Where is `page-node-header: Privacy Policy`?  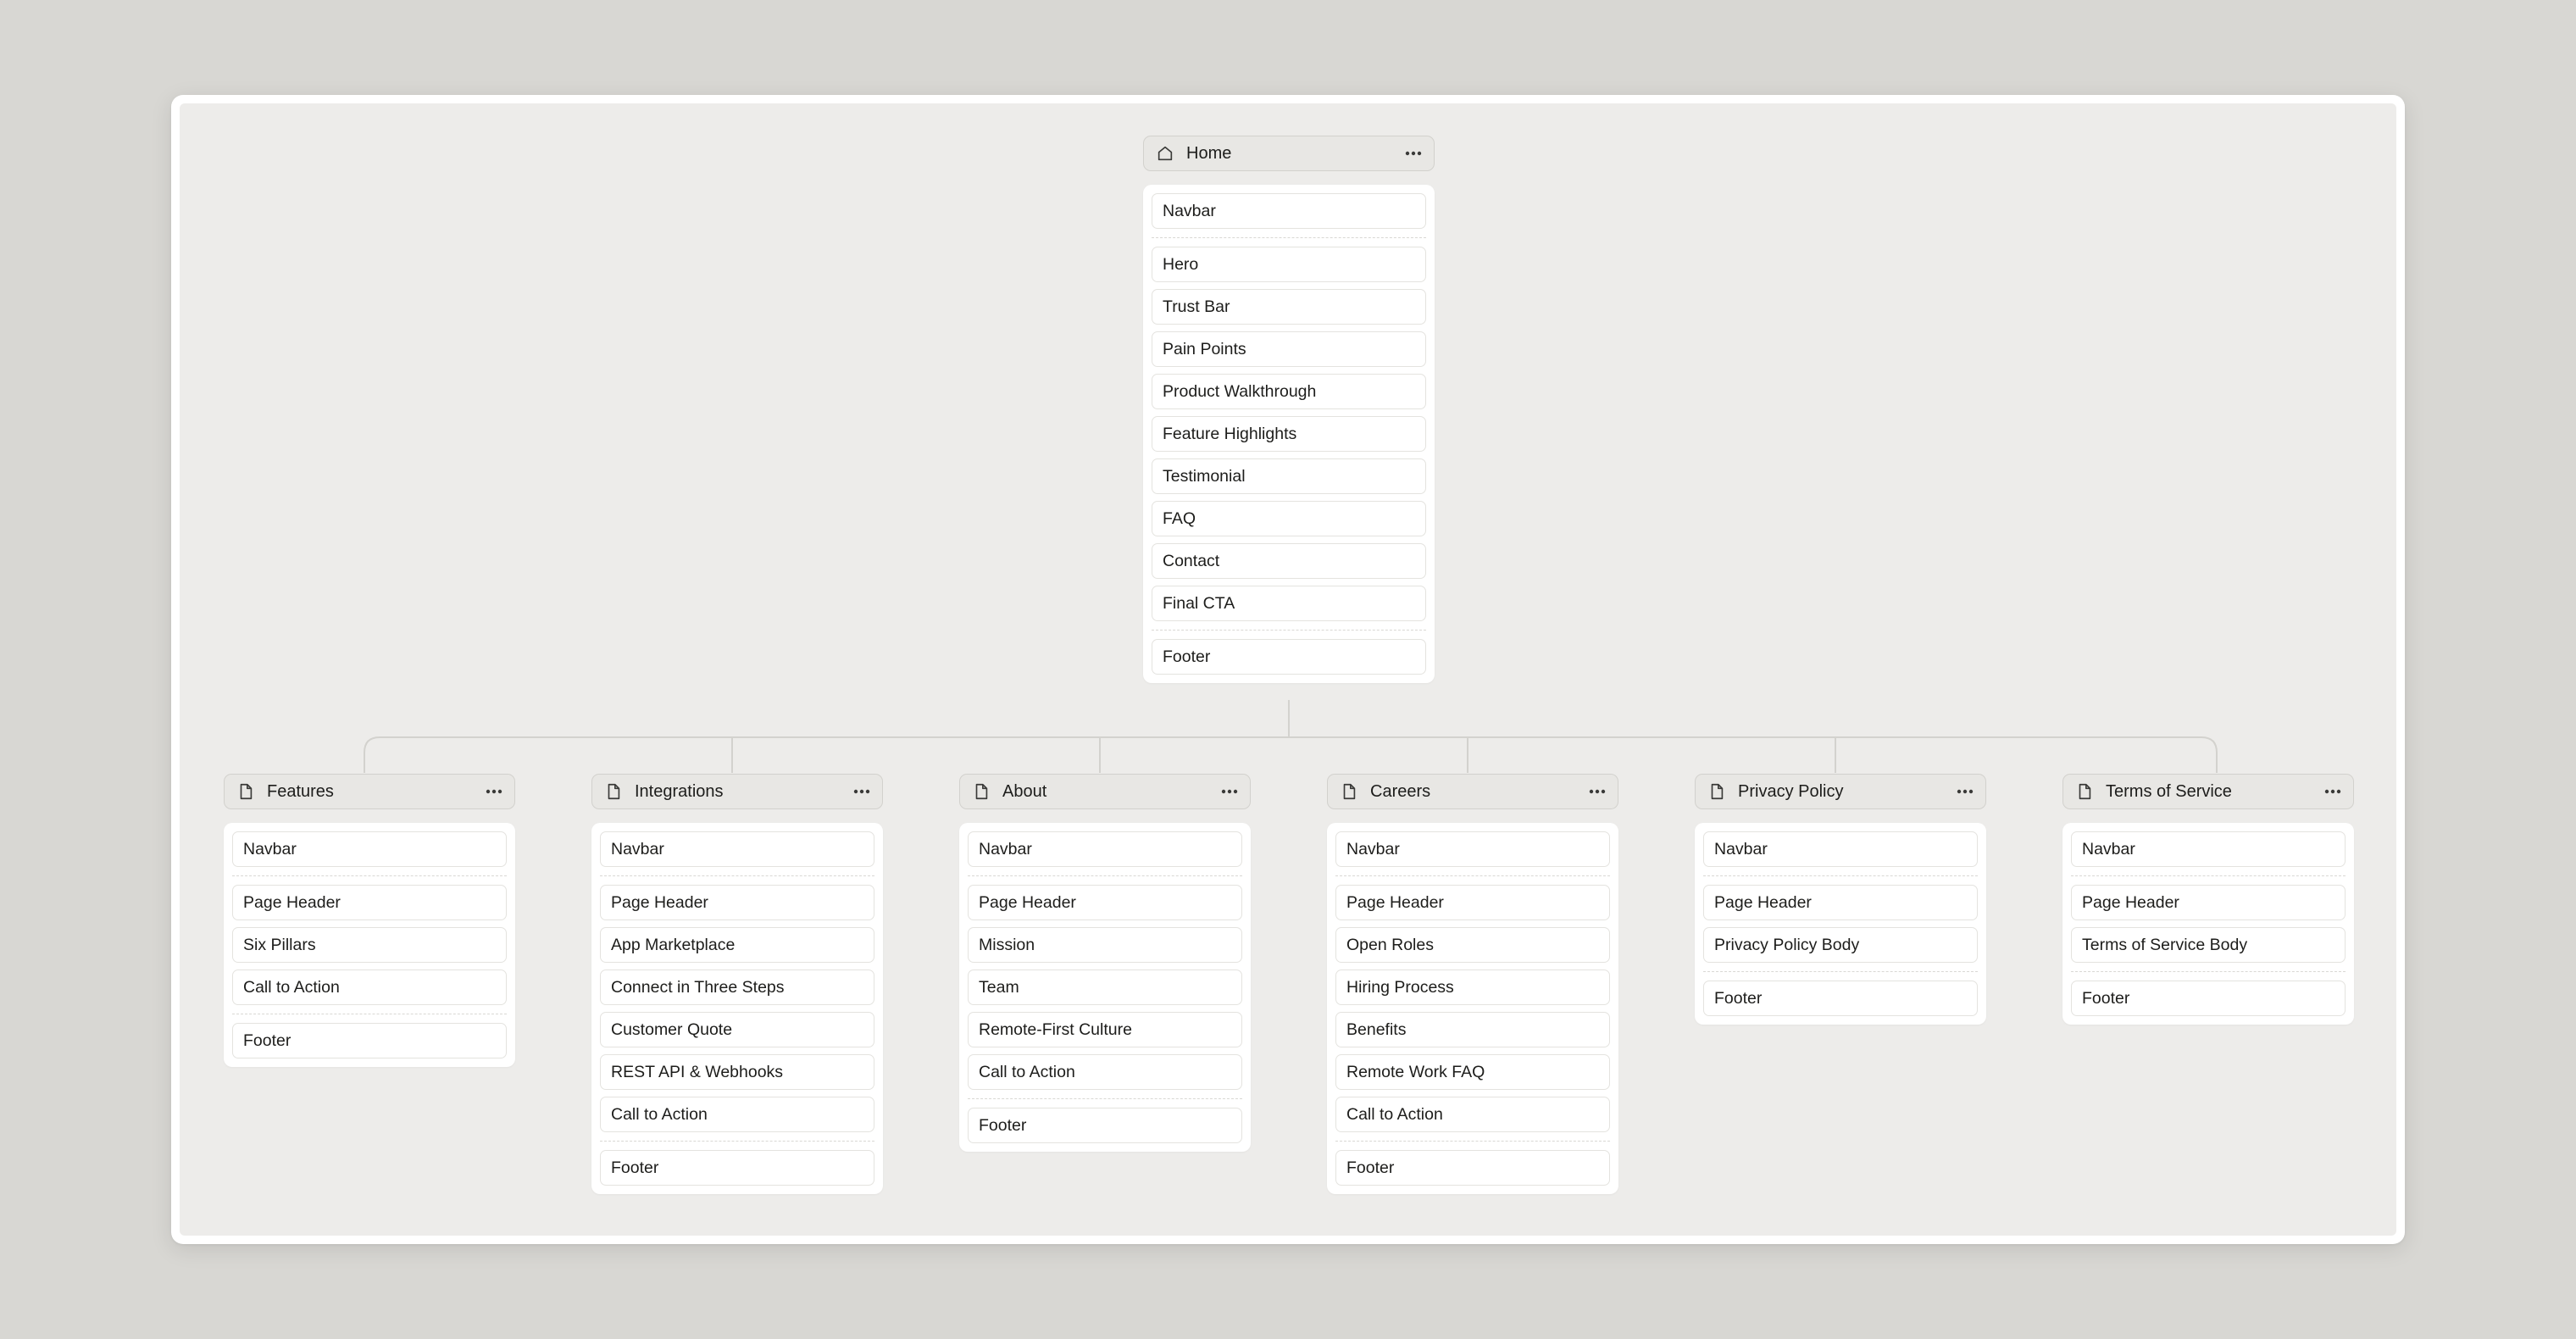
page-node-header: Privacy Policy is located at coordinates (1840, 791).